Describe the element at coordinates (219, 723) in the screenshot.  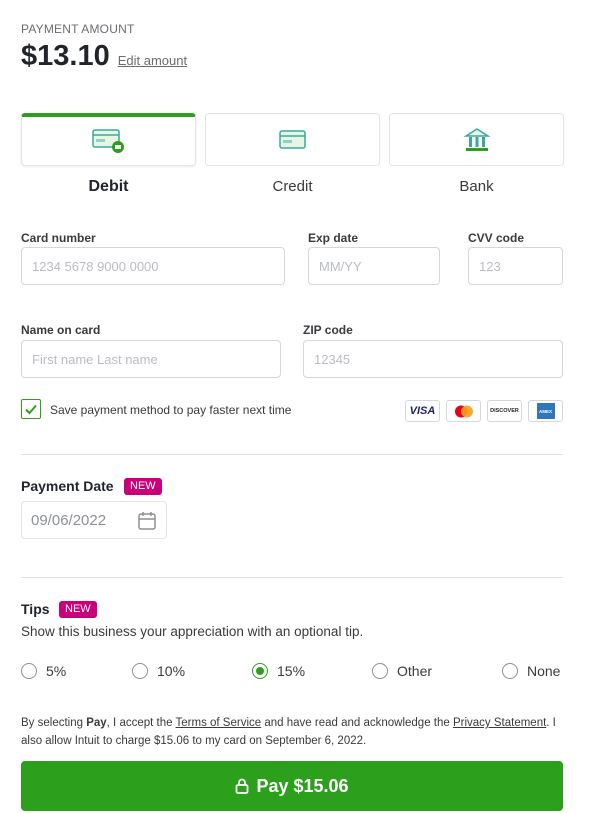
I see `terms-of-service-link: Terms of Service` at that location.